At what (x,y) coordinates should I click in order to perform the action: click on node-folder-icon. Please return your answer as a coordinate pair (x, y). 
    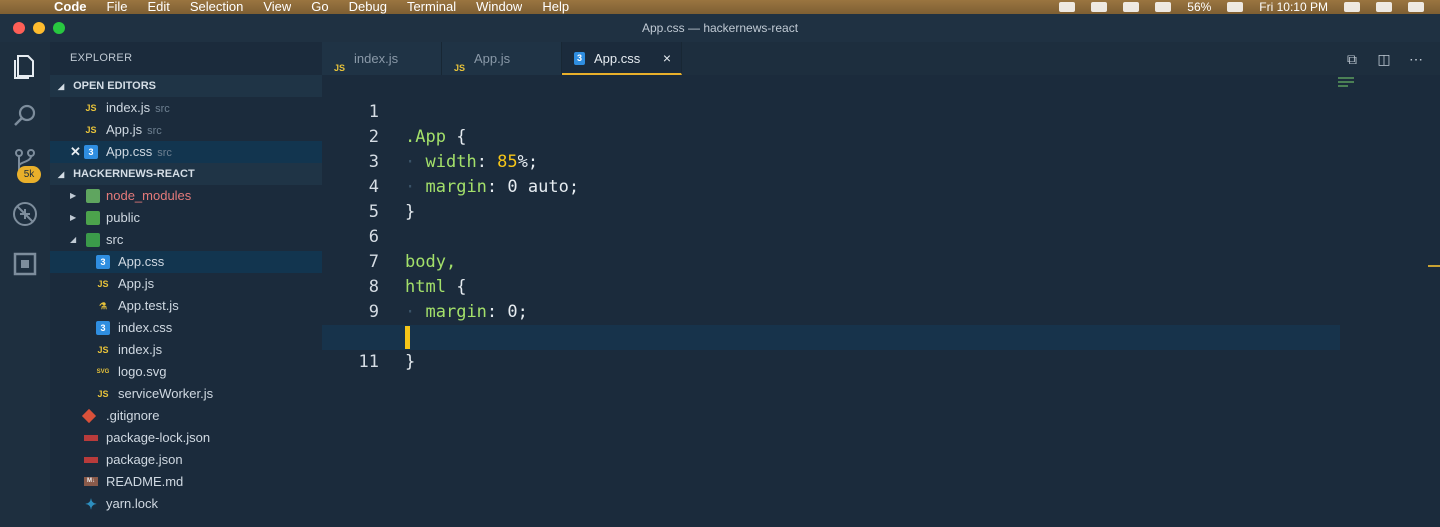
    Looking at the image, I should click on (93, 196).